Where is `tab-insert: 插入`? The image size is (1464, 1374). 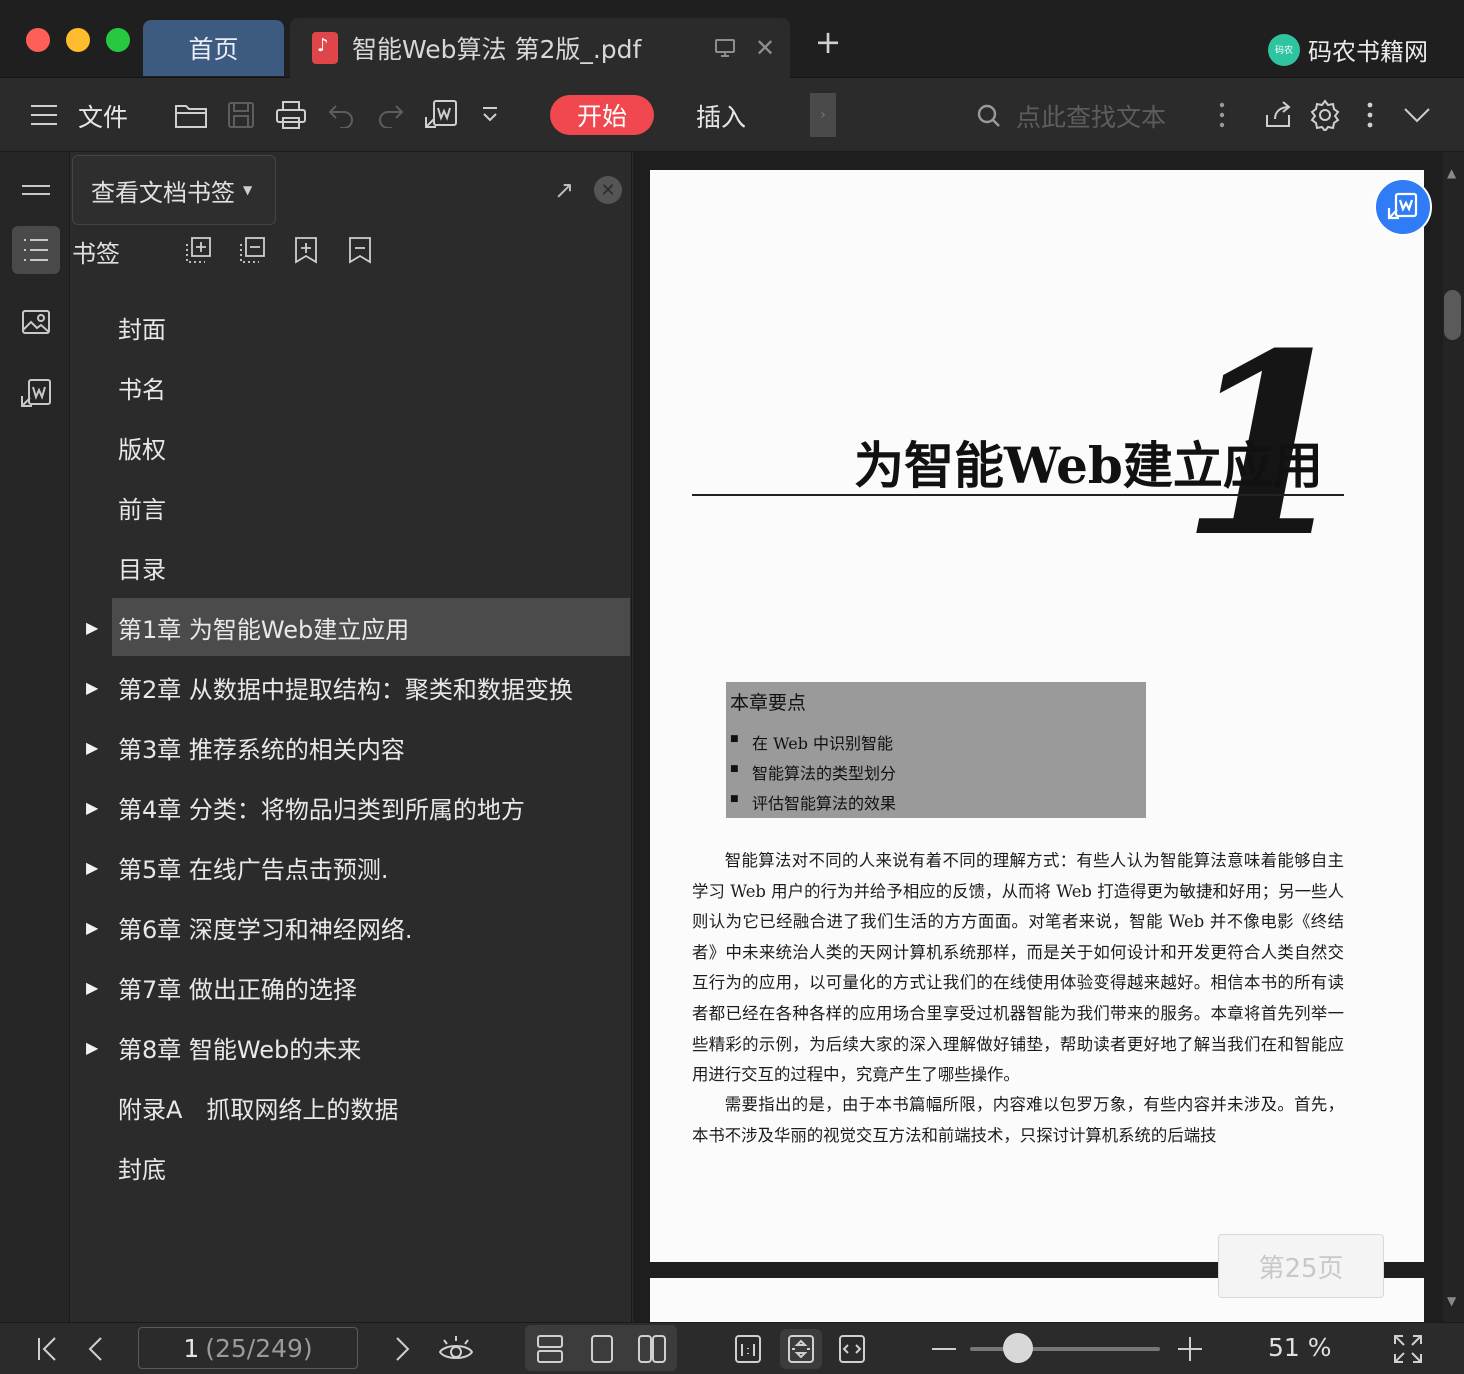
tab-insert: 插入 is located at coordinates (721, 116).